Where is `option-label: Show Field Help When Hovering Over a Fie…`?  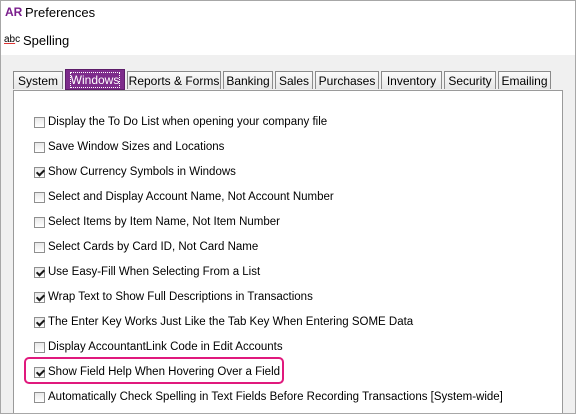 option-label: Show Field Help When Hovering Over a Fie… is located at coordinates (164, 372).